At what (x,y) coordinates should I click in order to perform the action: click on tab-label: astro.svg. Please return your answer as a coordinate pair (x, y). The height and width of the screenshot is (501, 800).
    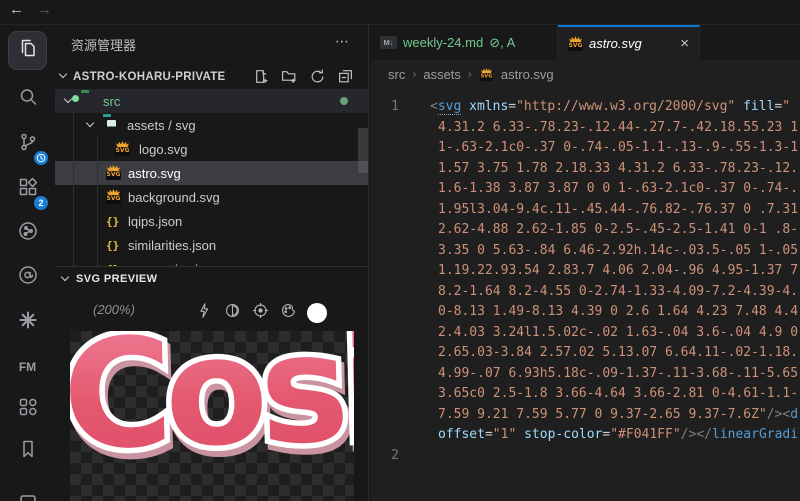
    Looking at the image, I should click on (615, 43).